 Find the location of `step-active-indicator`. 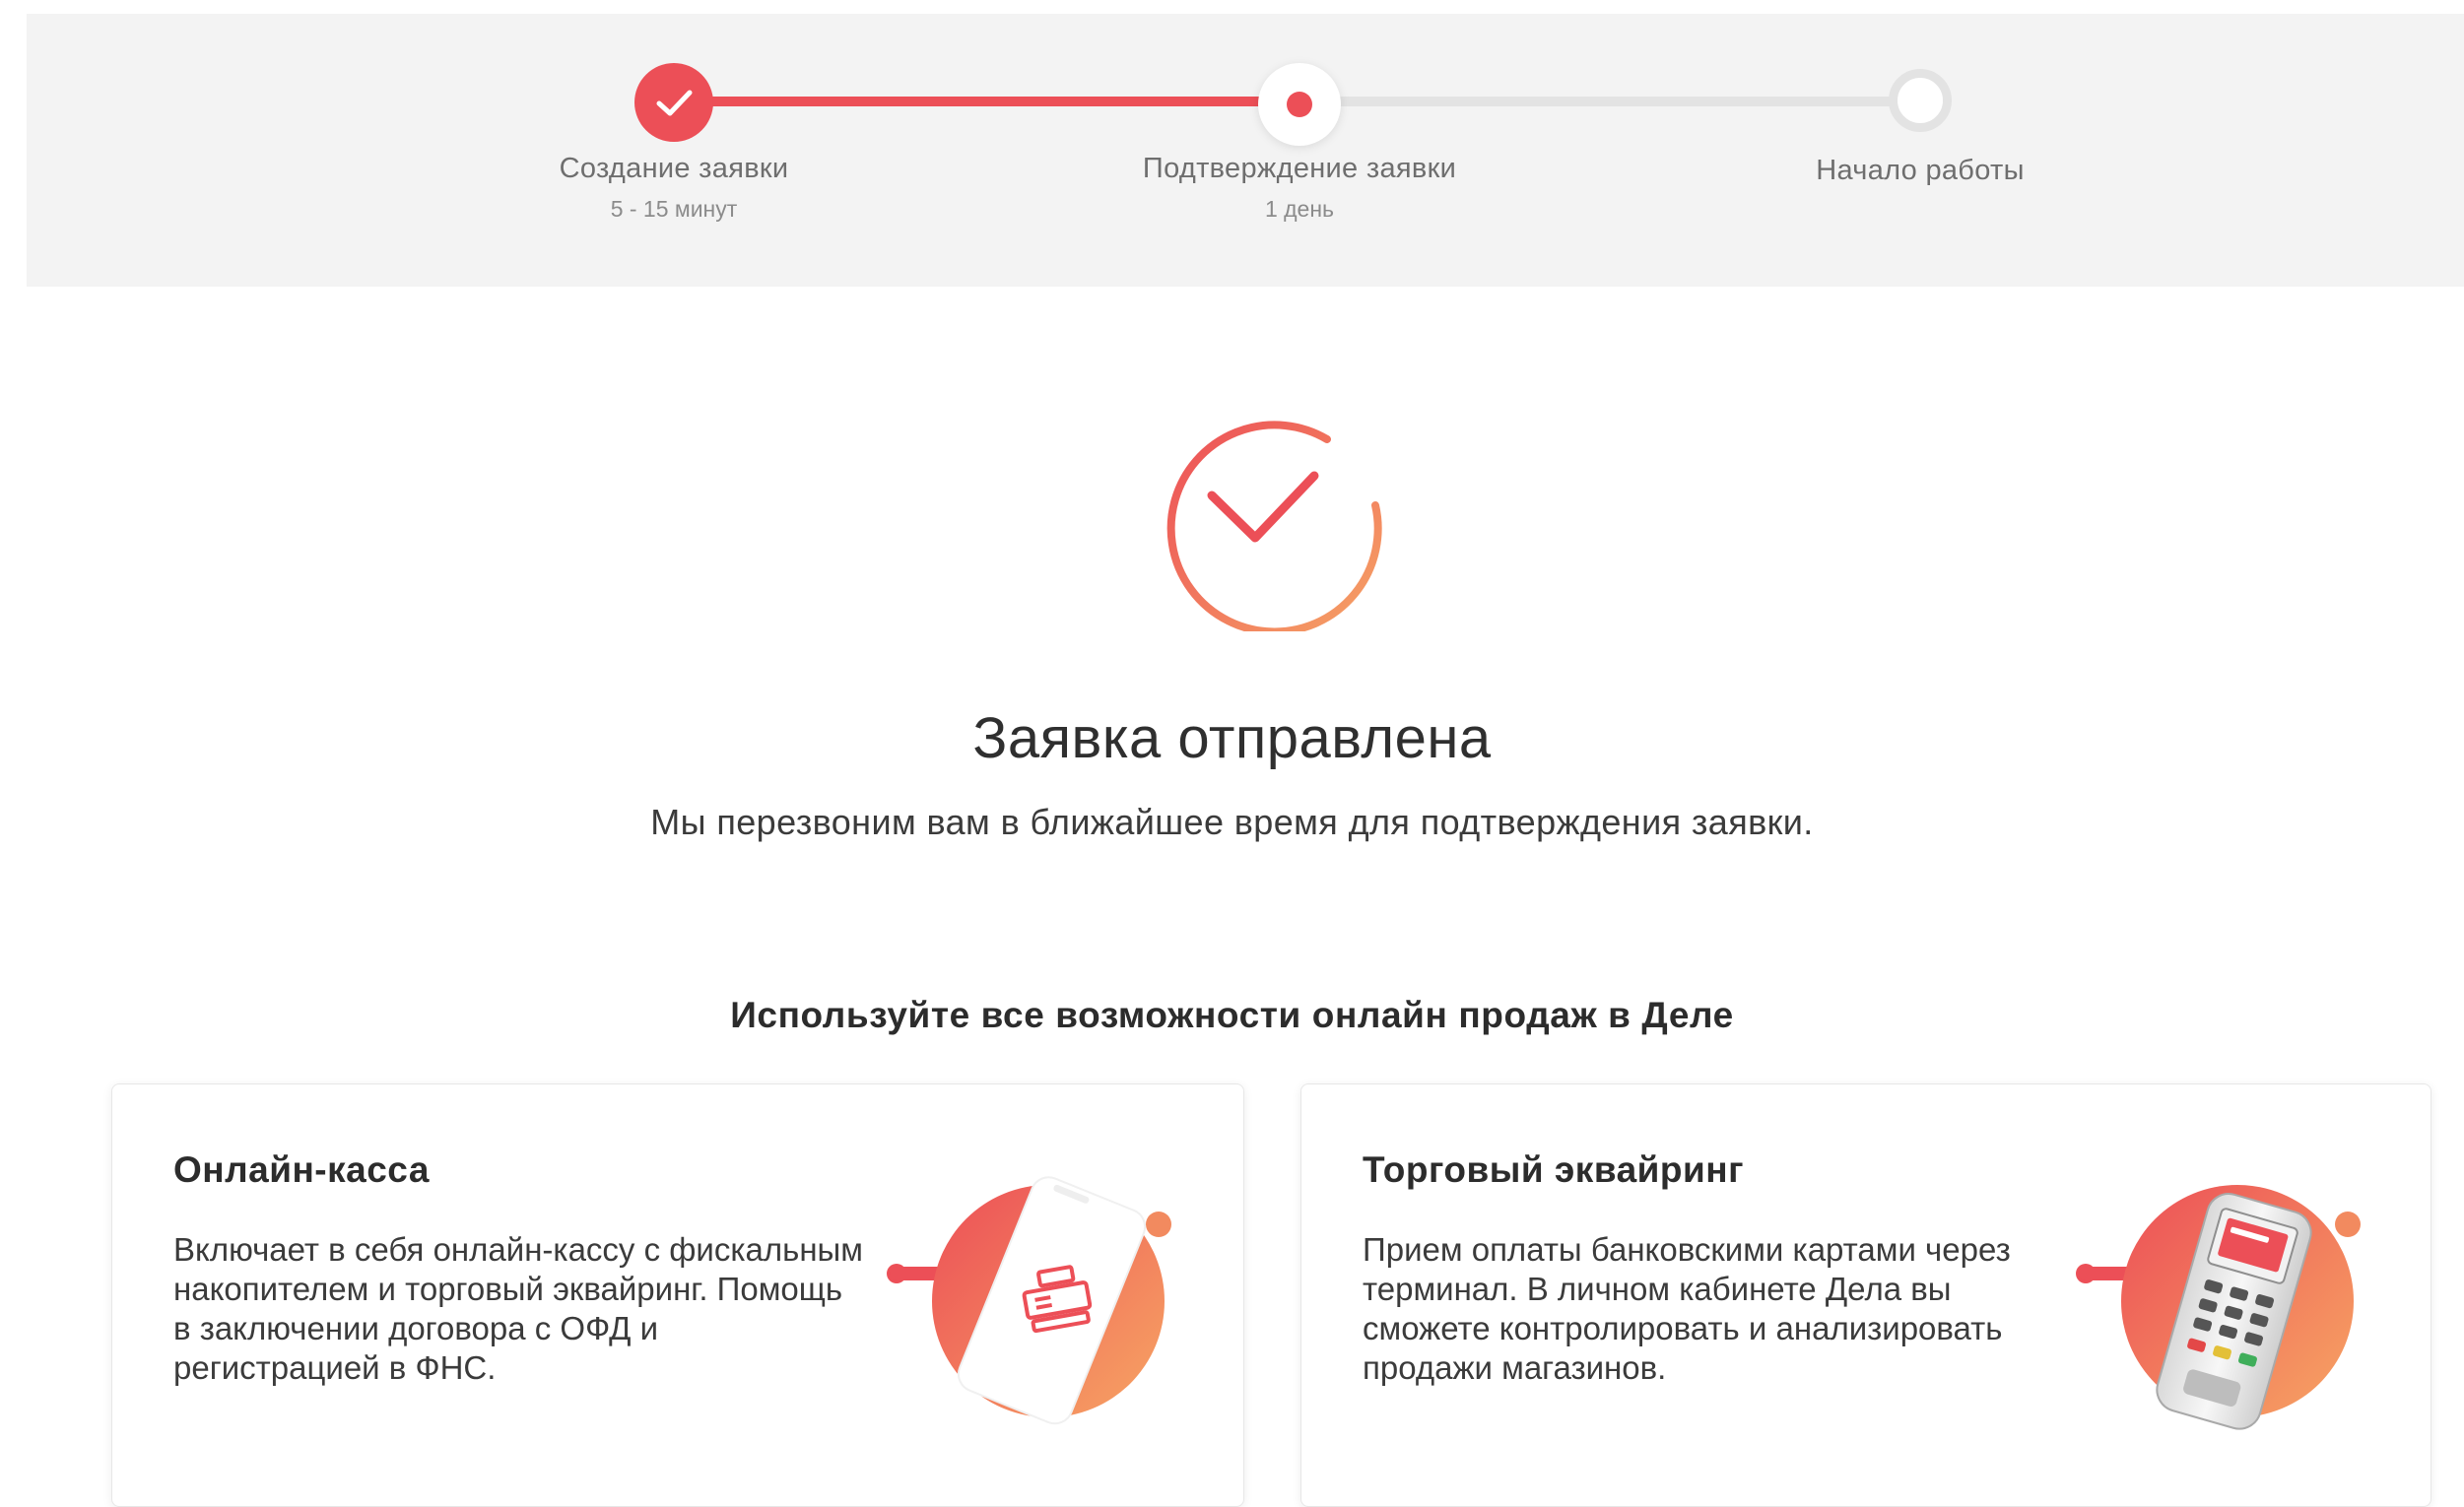

step-active-indicator is located at coordinates (1299, 105).